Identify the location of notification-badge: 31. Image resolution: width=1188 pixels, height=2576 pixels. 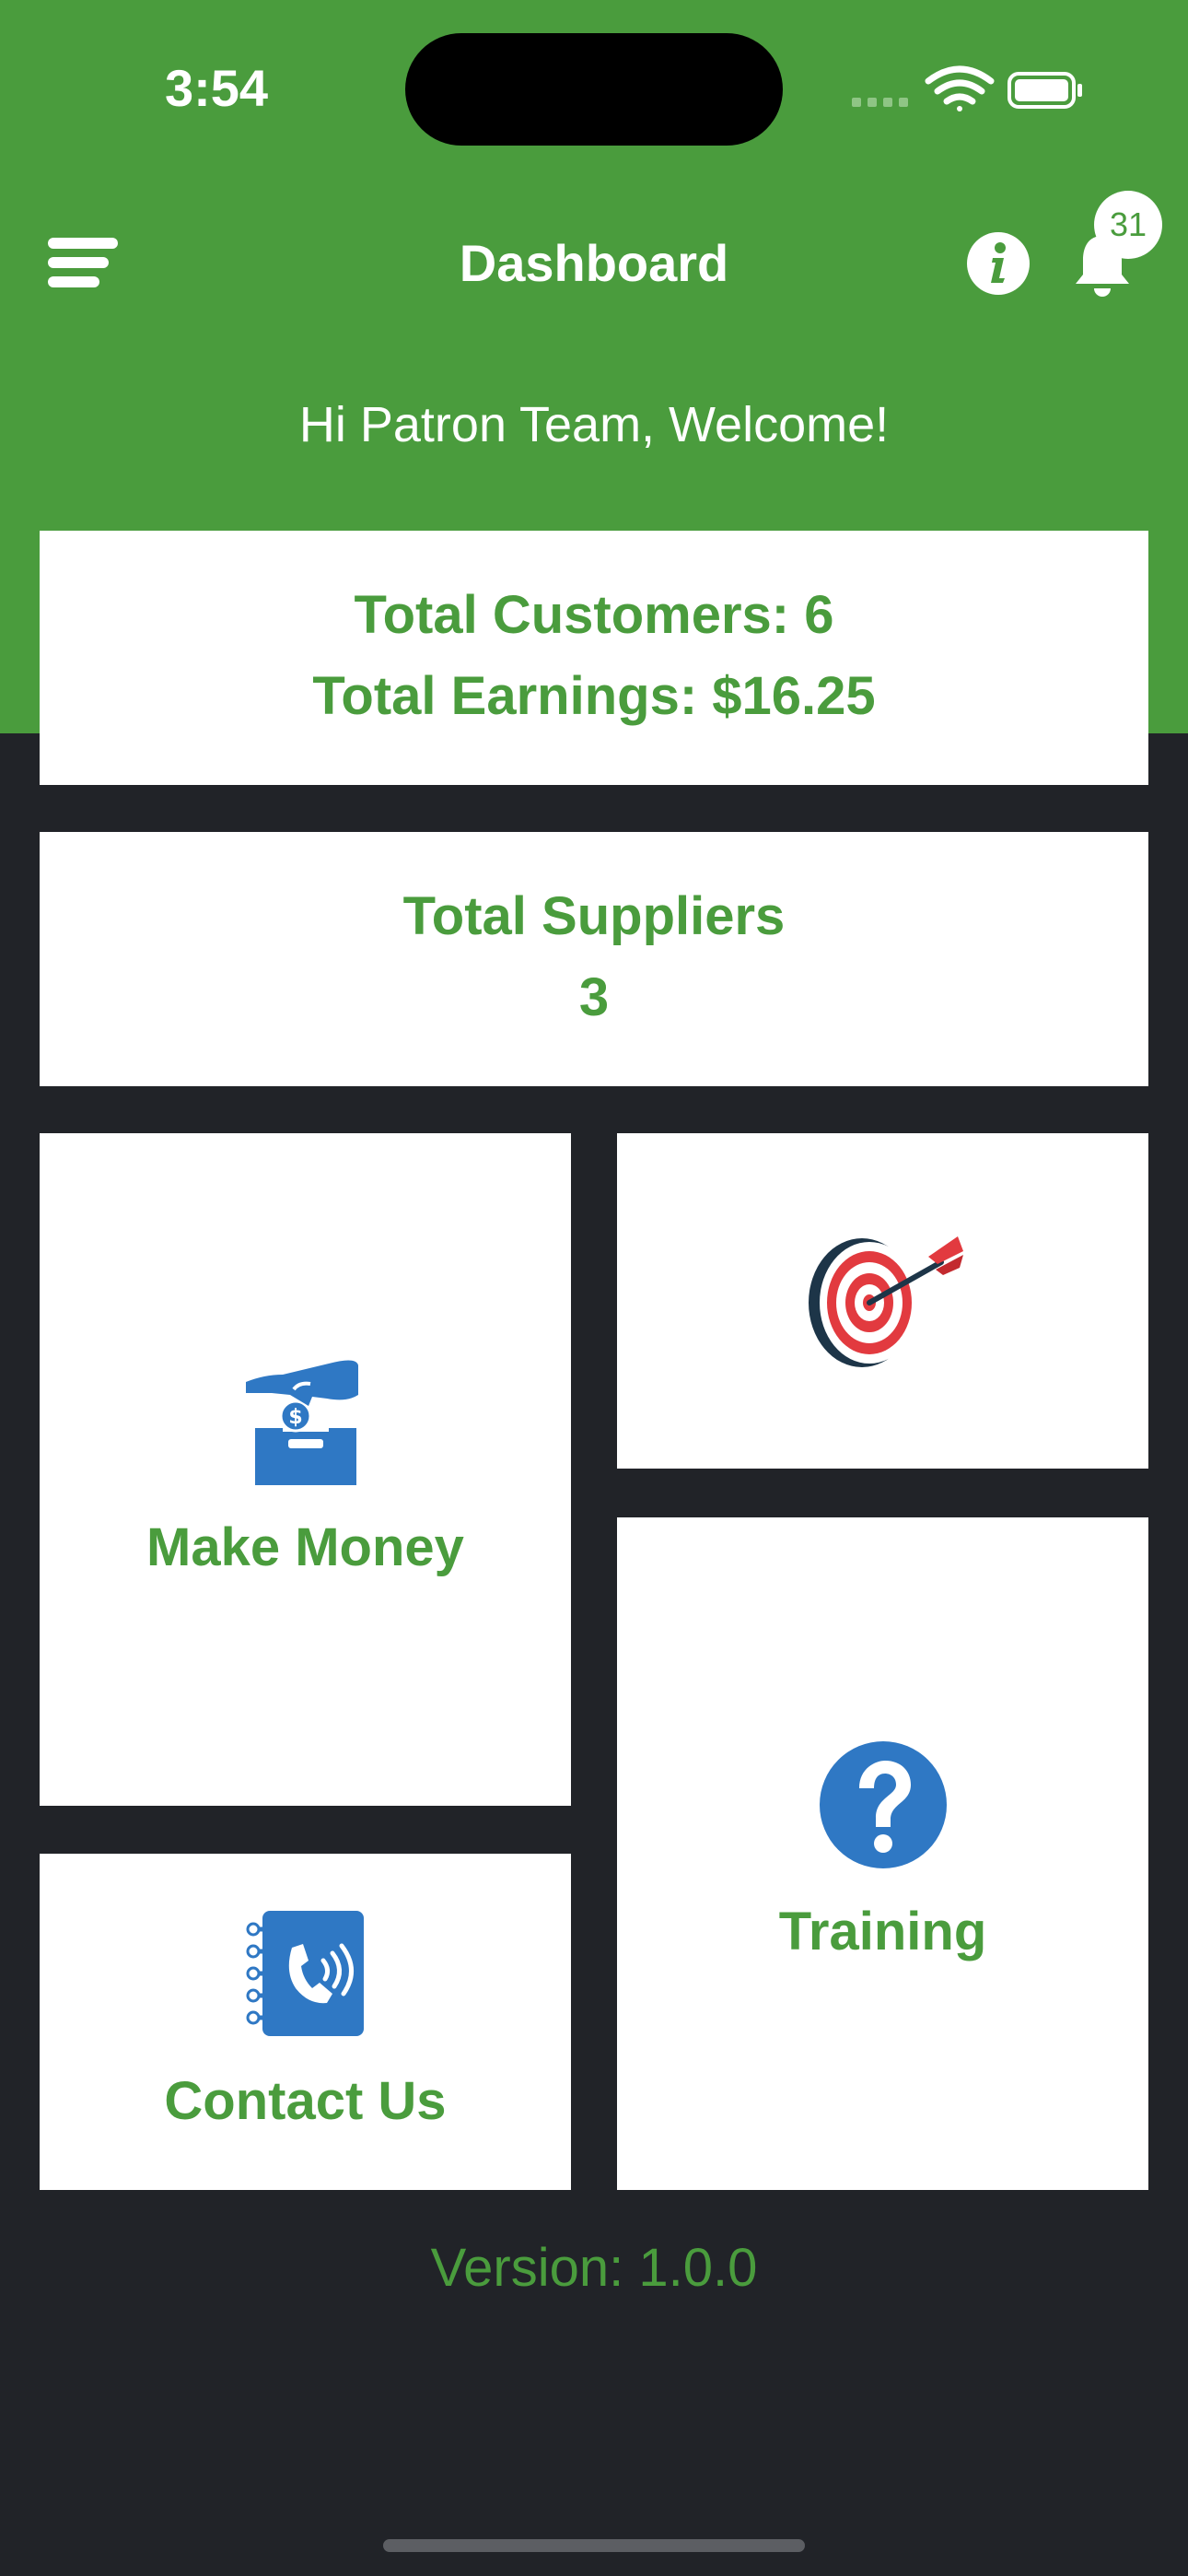
(1128, 225).